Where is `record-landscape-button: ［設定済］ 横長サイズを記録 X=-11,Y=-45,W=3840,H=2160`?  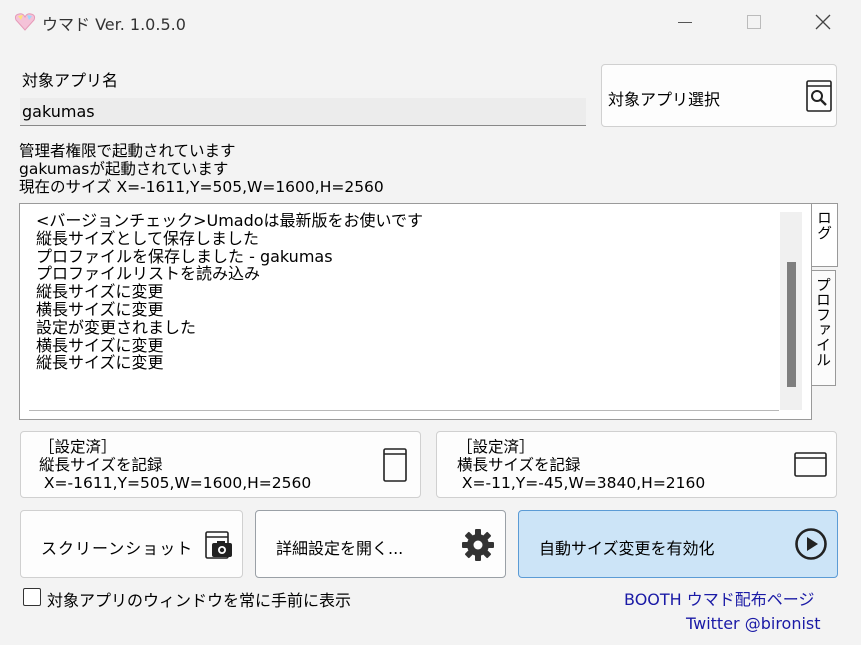
record-landscape-button: ［設定済］ 横長サイズを記録 X=-11,Y=-45,W=3840,H=2160 is located at coordinates (636, 464).